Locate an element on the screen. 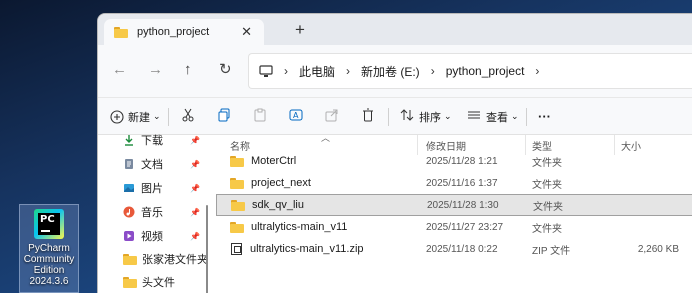 The width and height of the screenshot is (692, 293). plus-circle-icon is located at coordinates (117, 116).